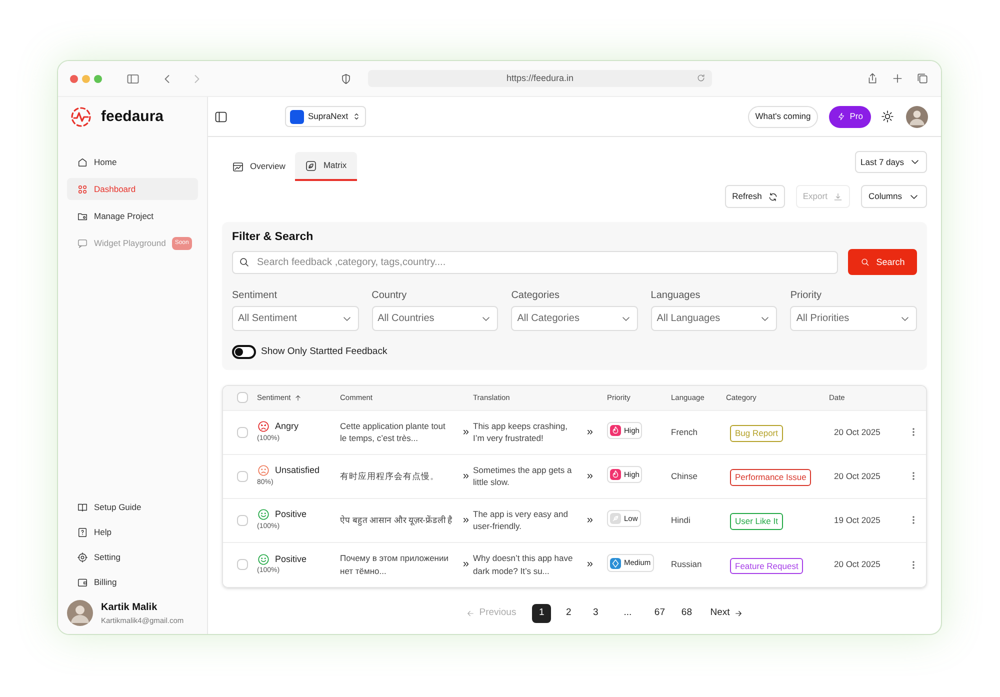  I want to click on chart-window-icon, so click(238, 166).